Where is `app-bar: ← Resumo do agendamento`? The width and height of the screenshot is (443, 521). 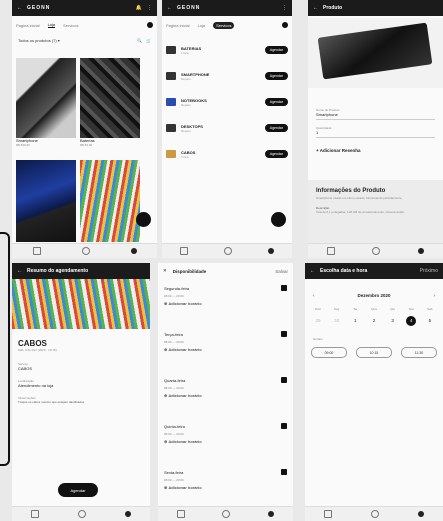 app-bar: ← Resumo do agendamento is located at coordinates (81, 271).